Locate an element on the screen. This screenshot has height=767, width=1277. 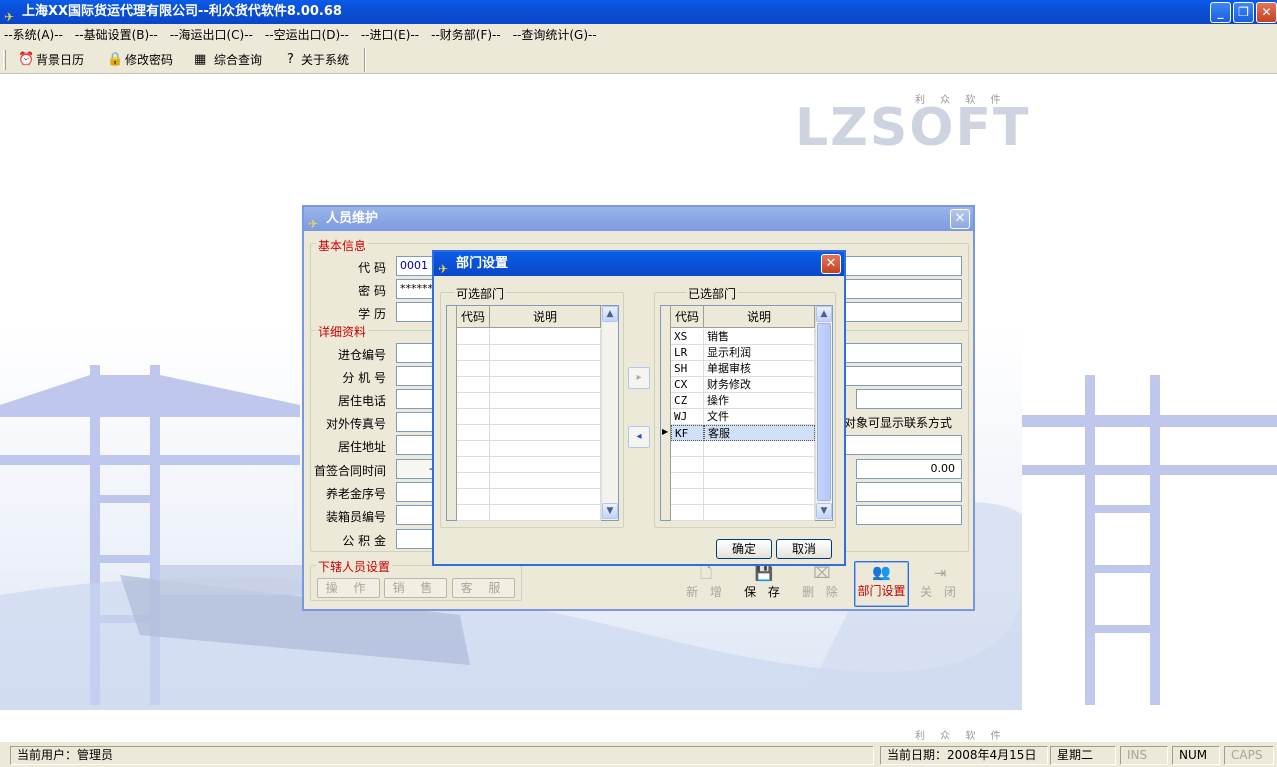
selected-col-desc: 说明 is located at coordinates (759, 317).